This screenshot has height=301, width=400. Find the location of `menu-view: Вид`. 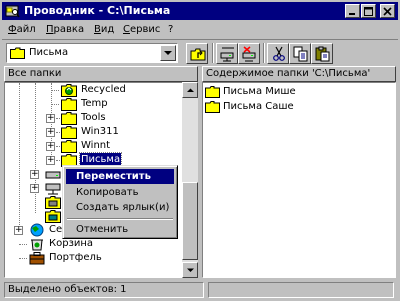

menu-view: Вид is located at coordinates (104, 29).